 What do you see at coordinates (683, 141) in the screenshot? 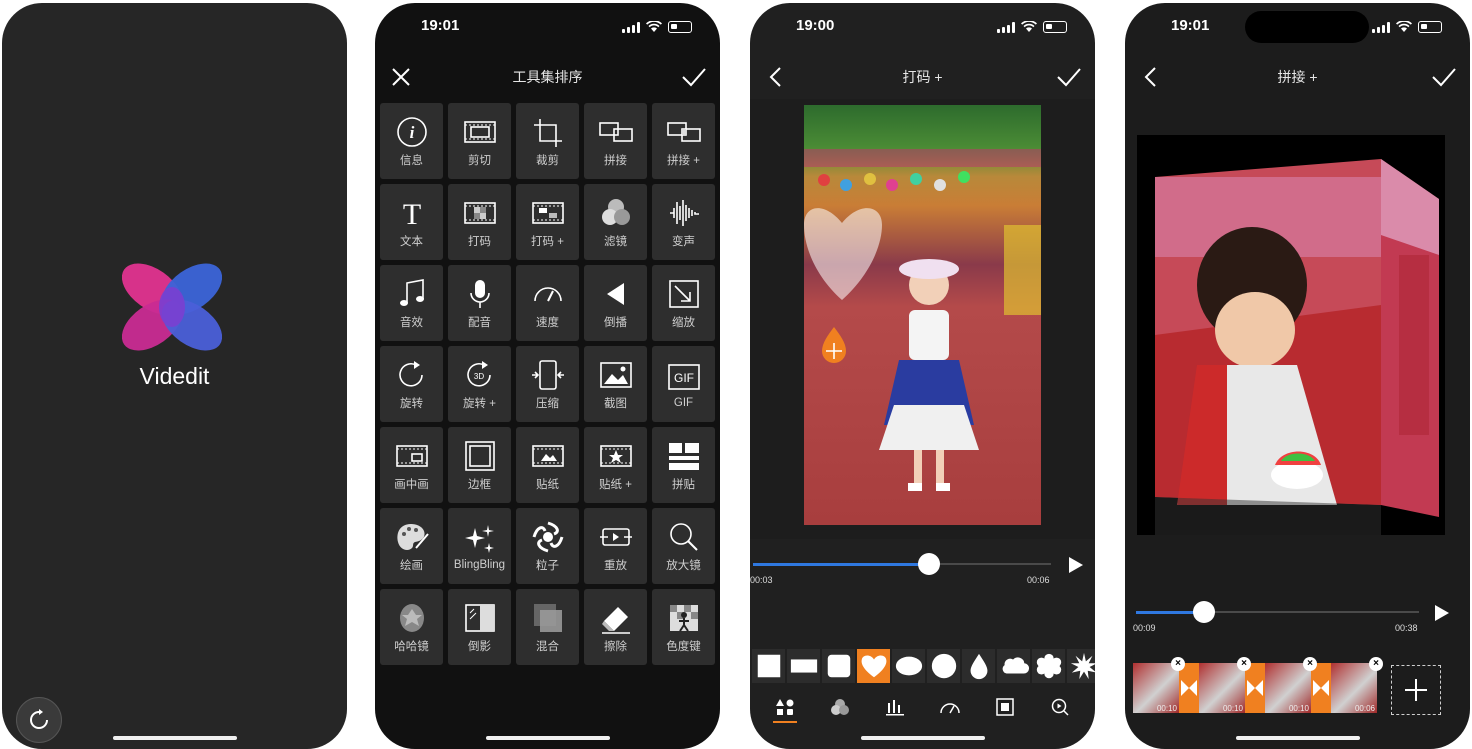
I see `tool-tile: 拼接 +` at bounding box center [683, 141].